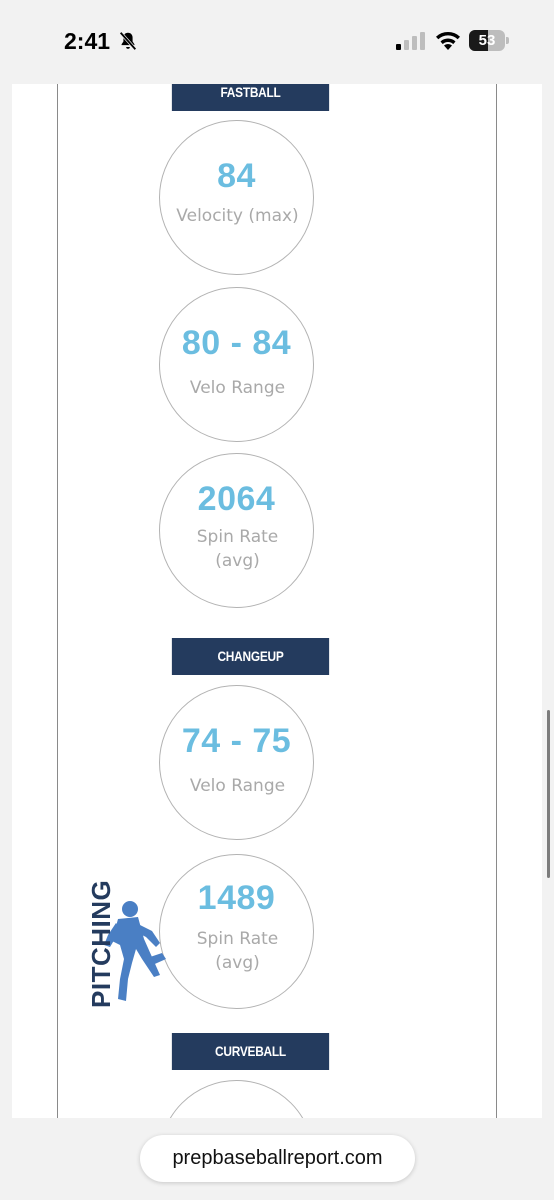 The image size is (554, 1200). What do you see at coordinates (250, 1051) in the screenshot?
I see `curveball-header: CURVEBALL` at bounding box center [250, 1051].